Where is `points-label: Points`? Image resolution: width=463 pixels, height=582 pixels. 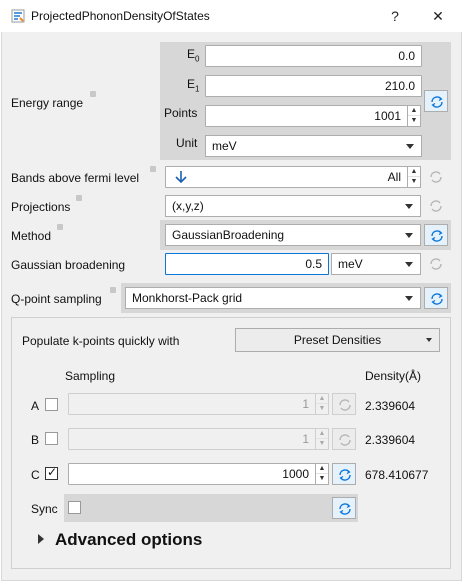 points-label: Points is located at coordinates (181, 113).